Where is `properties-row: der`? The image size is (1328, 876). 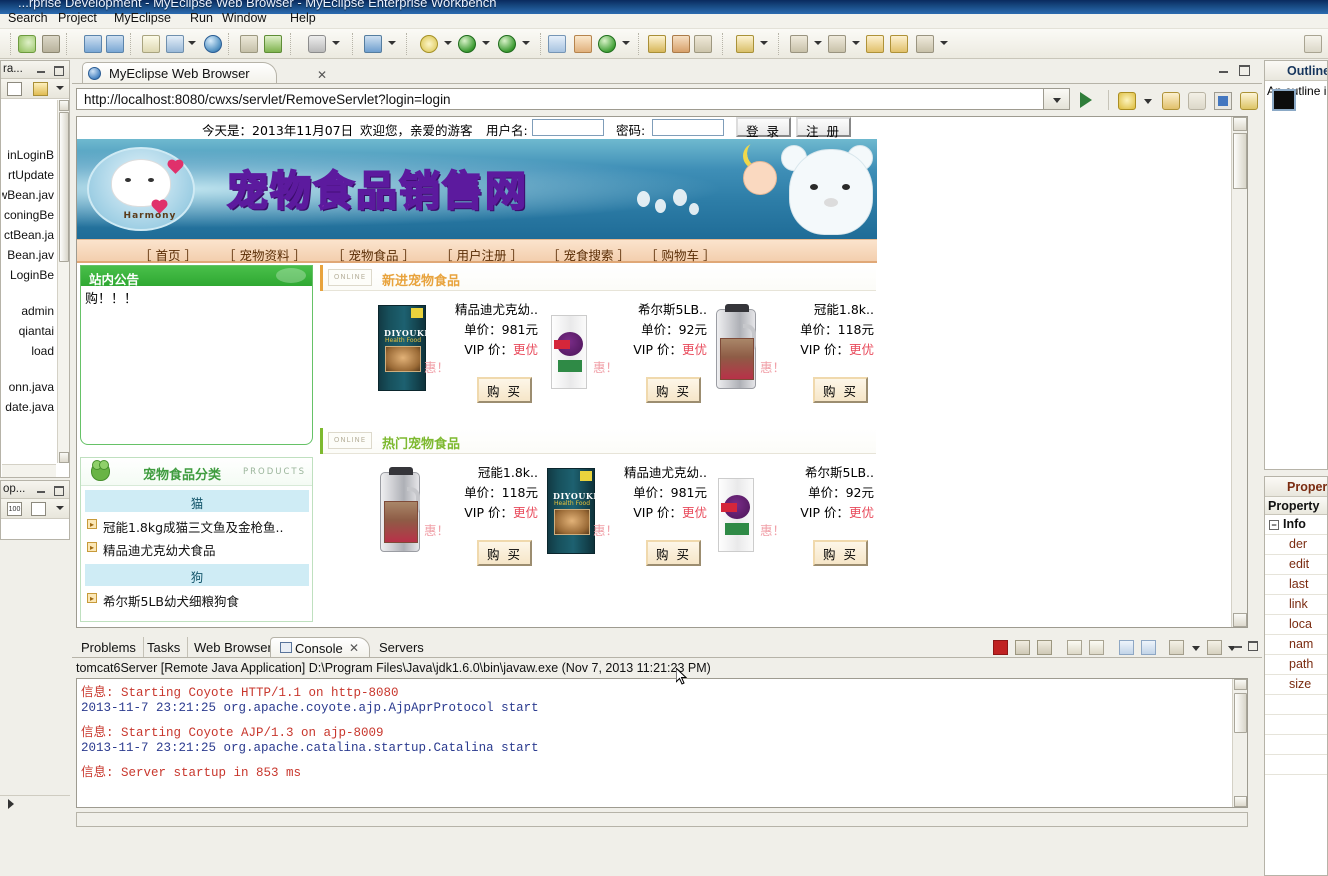
properties-row: der is located at coordinates (1296, 545).